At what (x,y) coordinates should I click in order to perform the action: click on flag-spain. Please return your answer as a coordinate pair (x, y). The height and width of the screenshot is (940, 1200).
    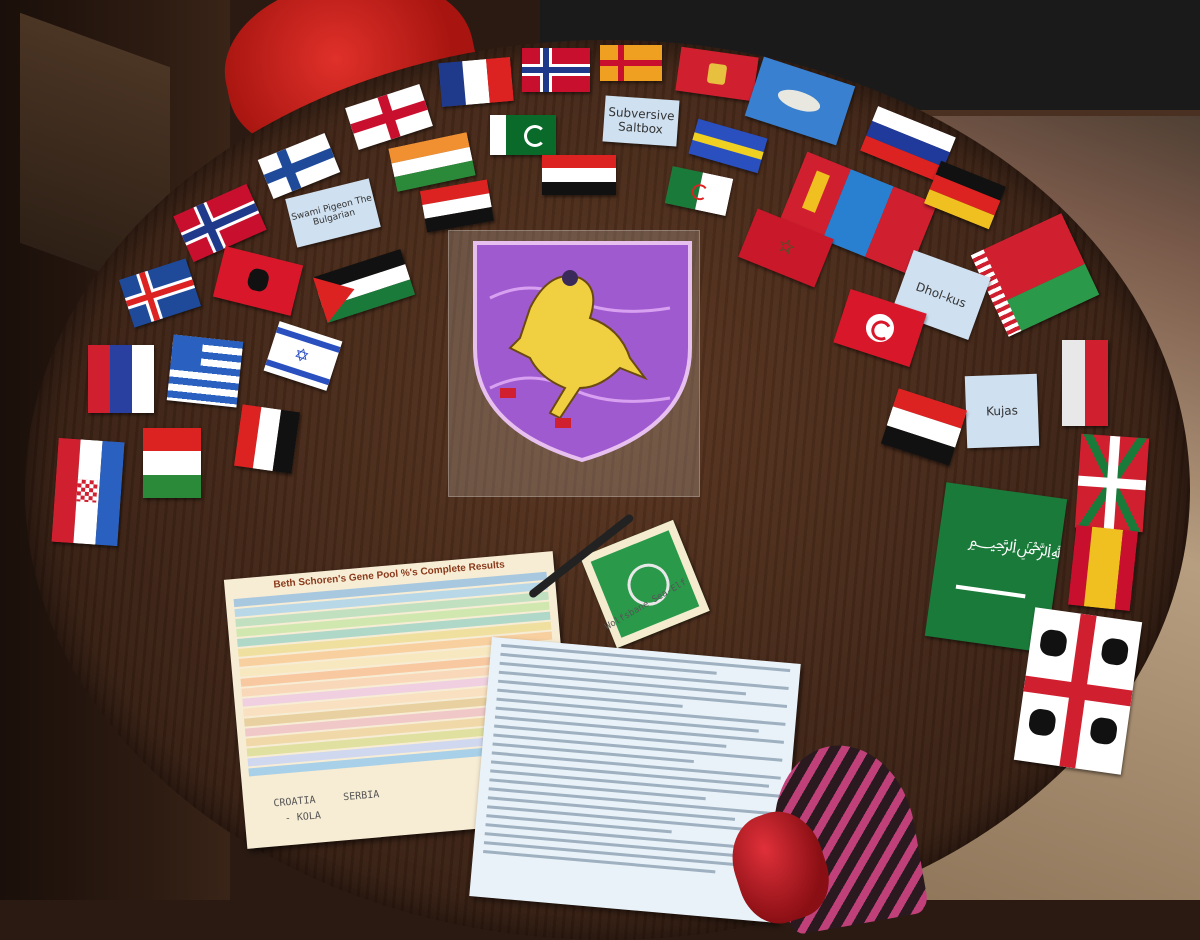
    Looking at the image, I should click on (1103, 568).